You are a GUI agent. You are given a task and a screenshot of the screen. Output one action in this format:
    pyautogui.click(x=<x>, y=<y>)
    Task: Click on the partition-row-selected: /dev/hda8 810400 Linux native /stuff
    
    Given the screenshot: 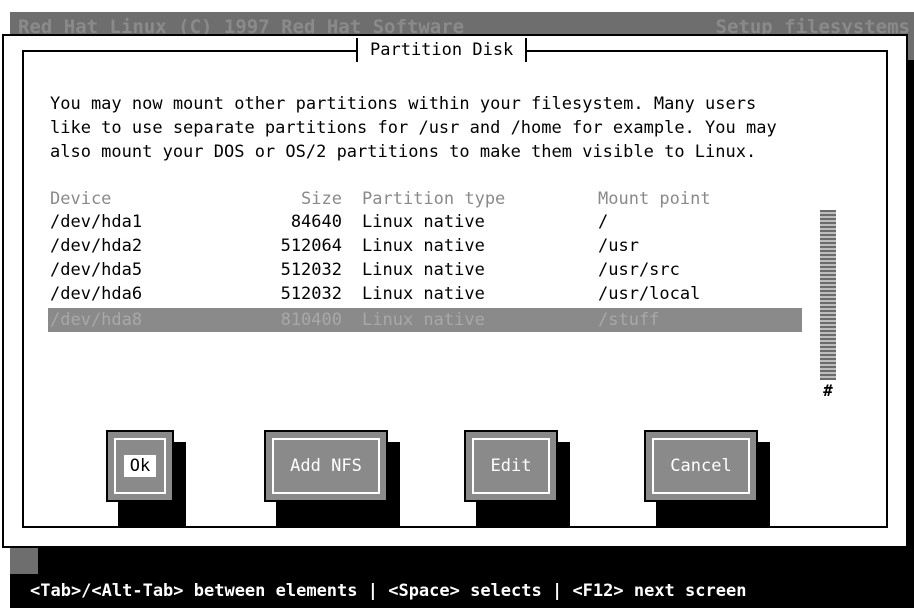 What is the action you would take?
    pyautogui.click(x=425, y=320)
    